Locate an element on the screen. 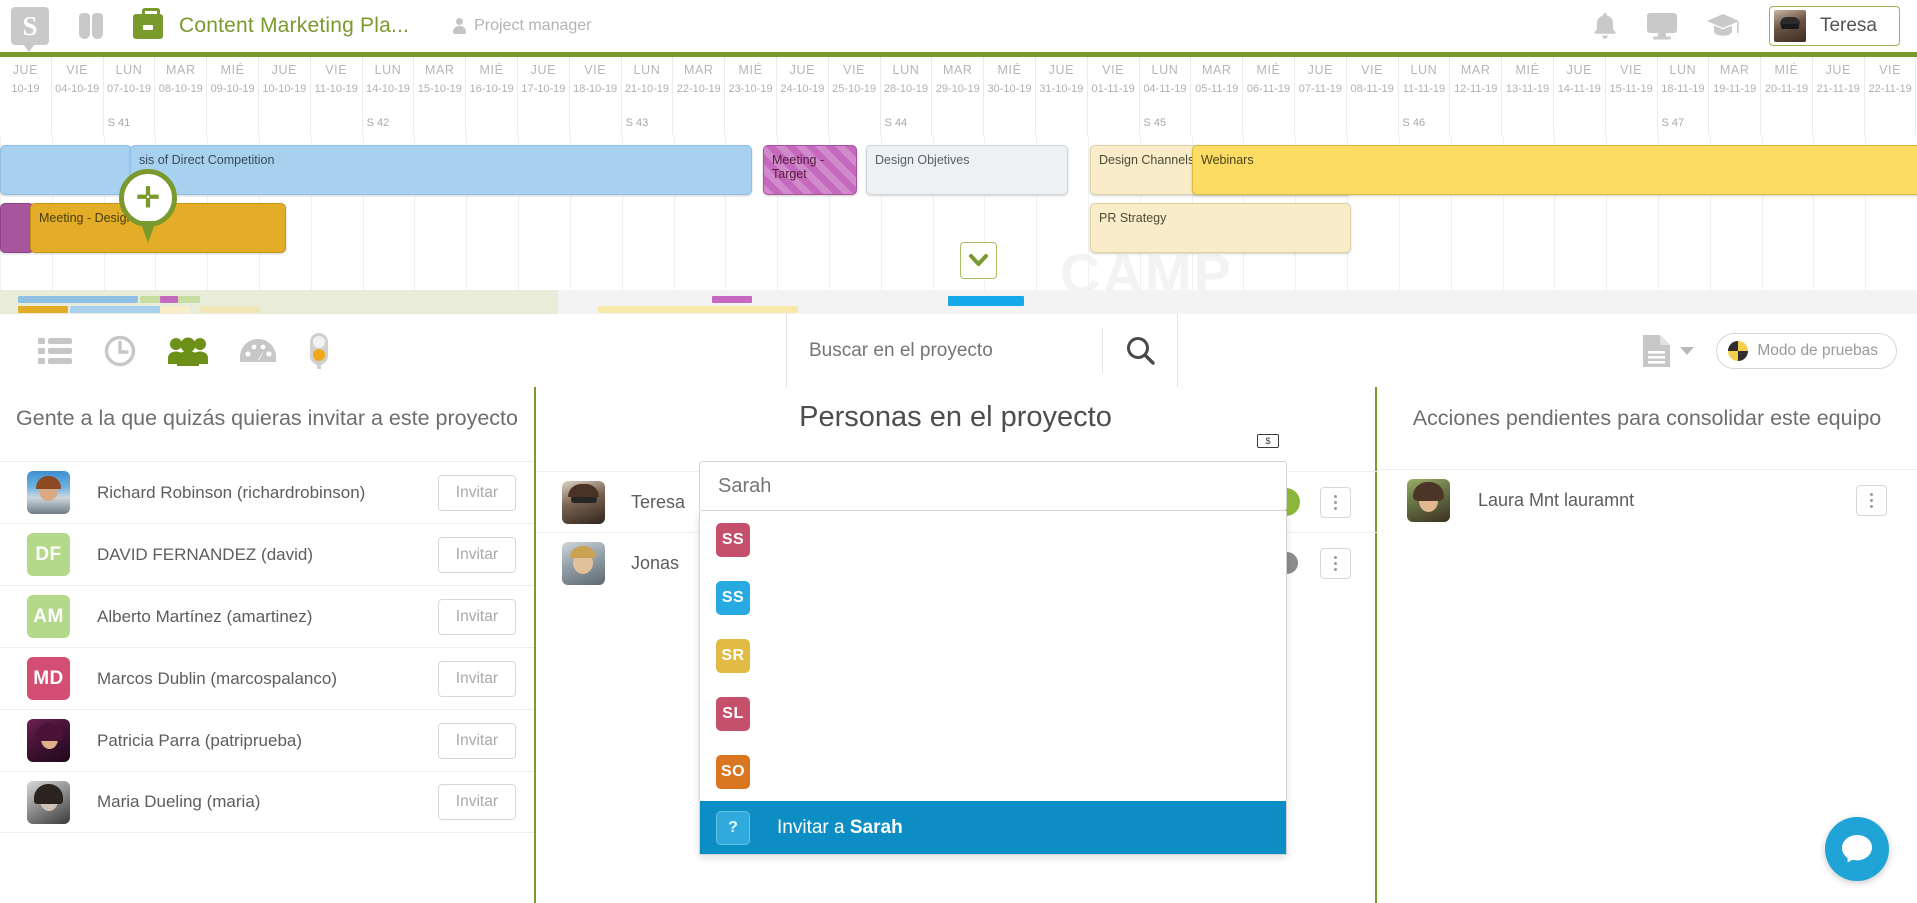  gantt-day-column: MIÉ 16-10-19 is located at coordinates (492, 85).